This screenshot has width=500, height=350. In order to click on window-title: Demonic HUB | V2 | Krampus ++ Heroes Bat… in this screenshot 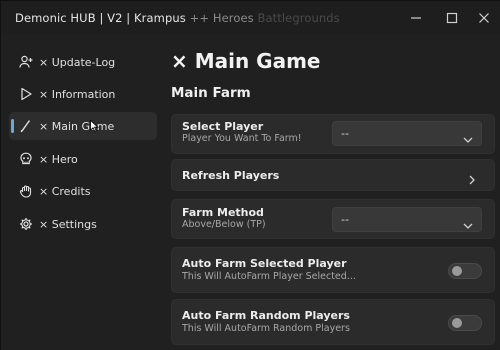, I will do `click(177, 18)`.